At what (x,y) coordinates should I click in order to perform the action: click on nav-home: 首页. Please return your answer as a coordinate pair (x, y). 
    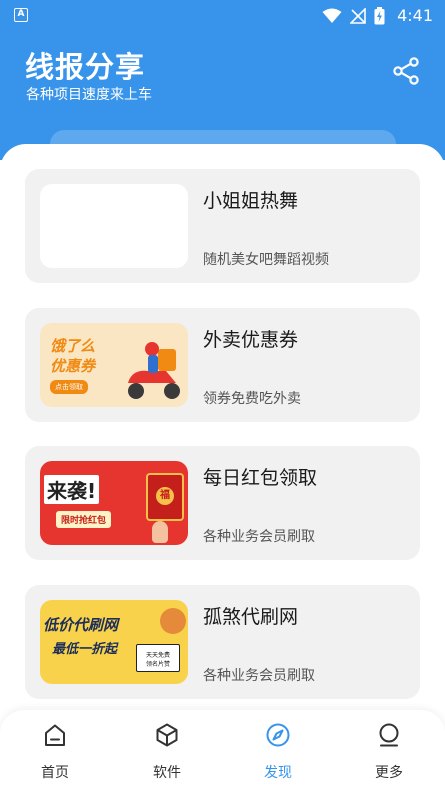
    Looking at the image, I should click on (55, 752).